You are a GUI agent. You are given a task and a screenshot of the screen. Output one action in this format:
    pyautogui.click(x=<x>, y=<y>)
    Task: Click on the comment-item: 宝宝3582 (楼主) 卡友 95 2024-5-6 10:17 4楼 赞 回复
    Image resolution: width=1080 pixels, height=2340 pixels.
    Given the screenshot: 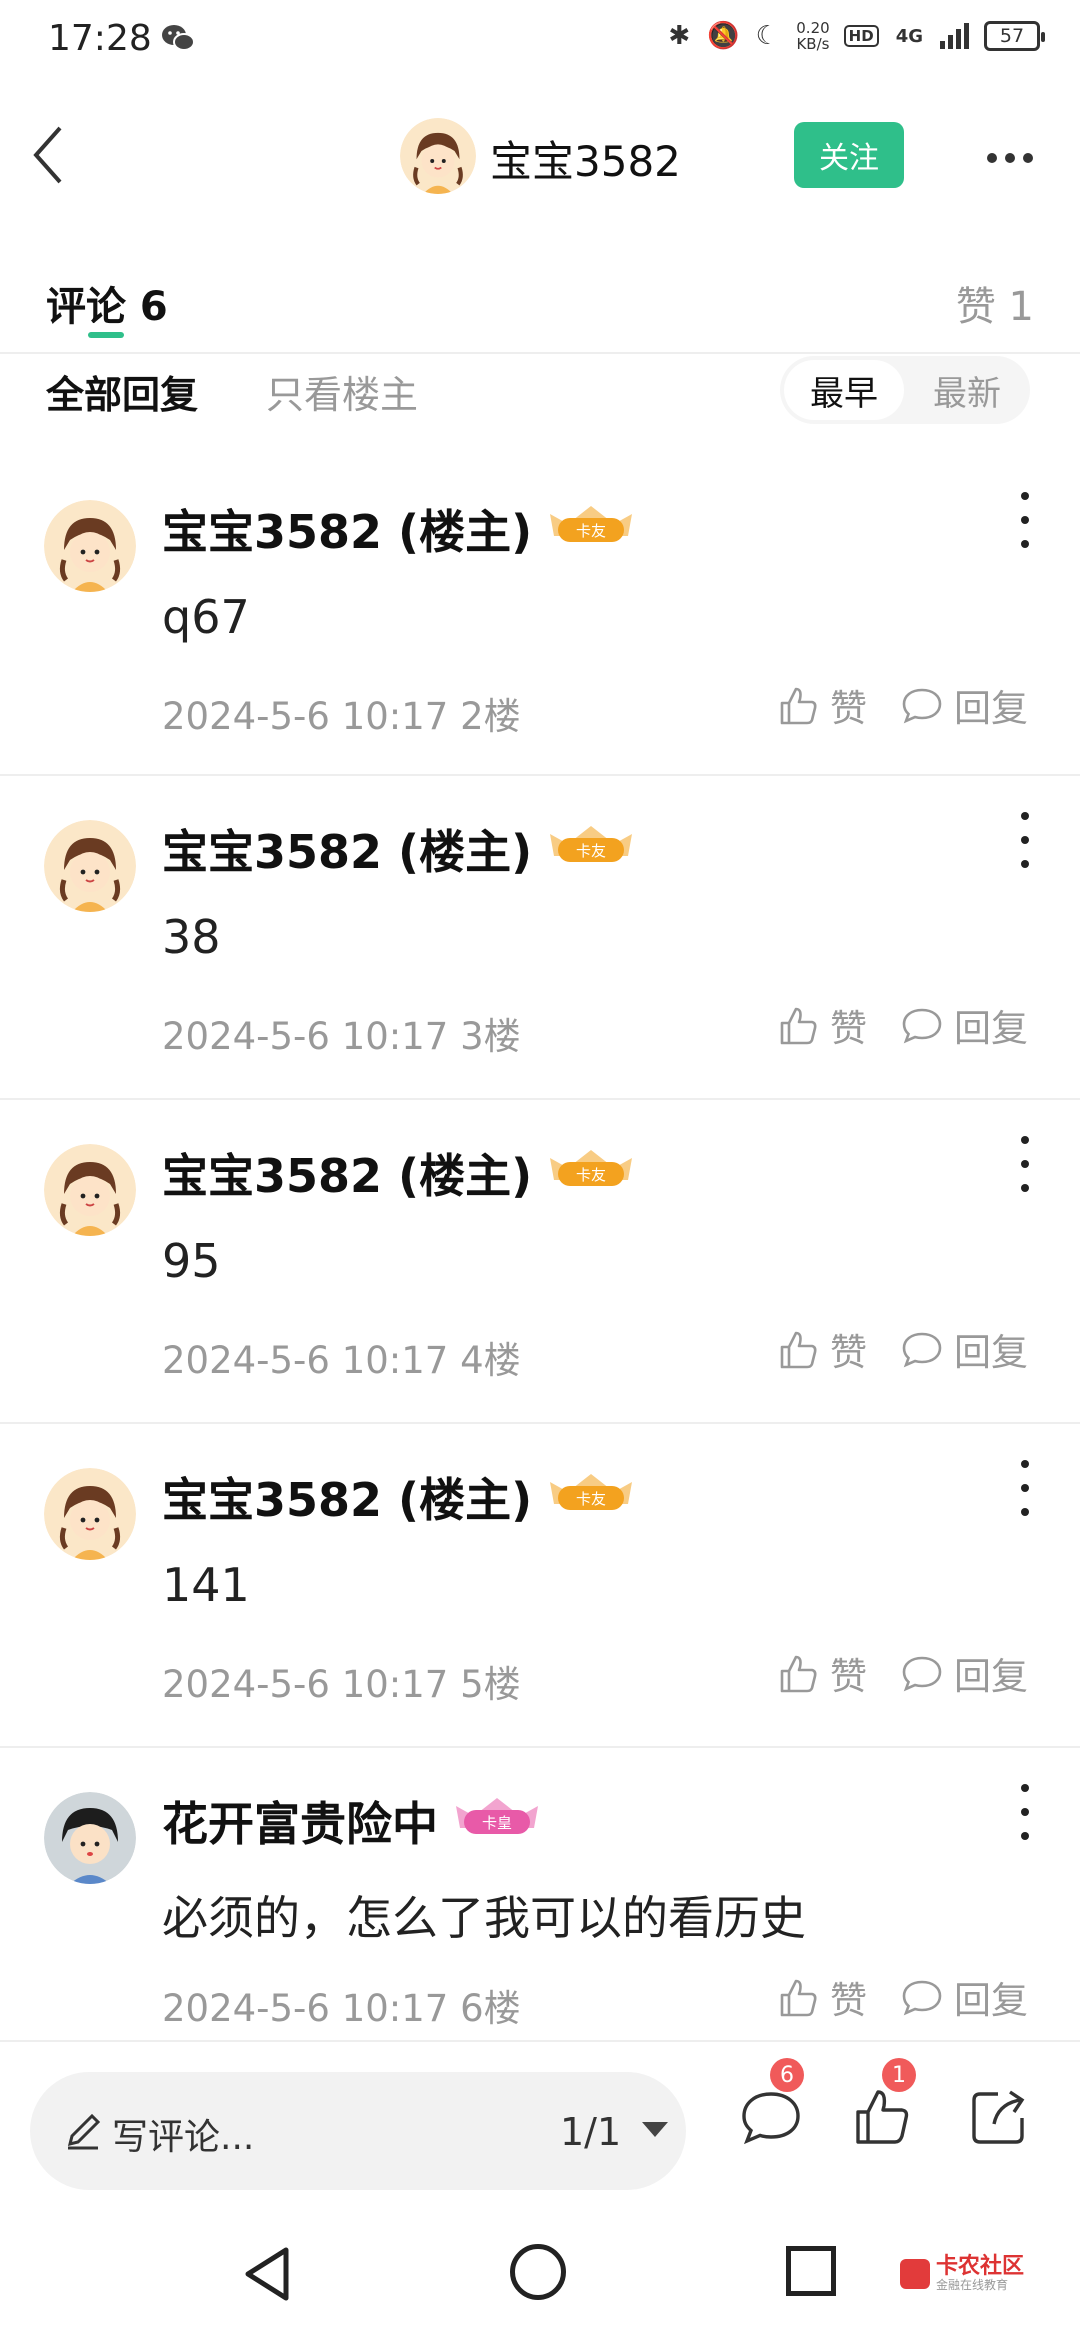 What is the action you would take?
    pyautogui.click(x=540, y=1262)
    